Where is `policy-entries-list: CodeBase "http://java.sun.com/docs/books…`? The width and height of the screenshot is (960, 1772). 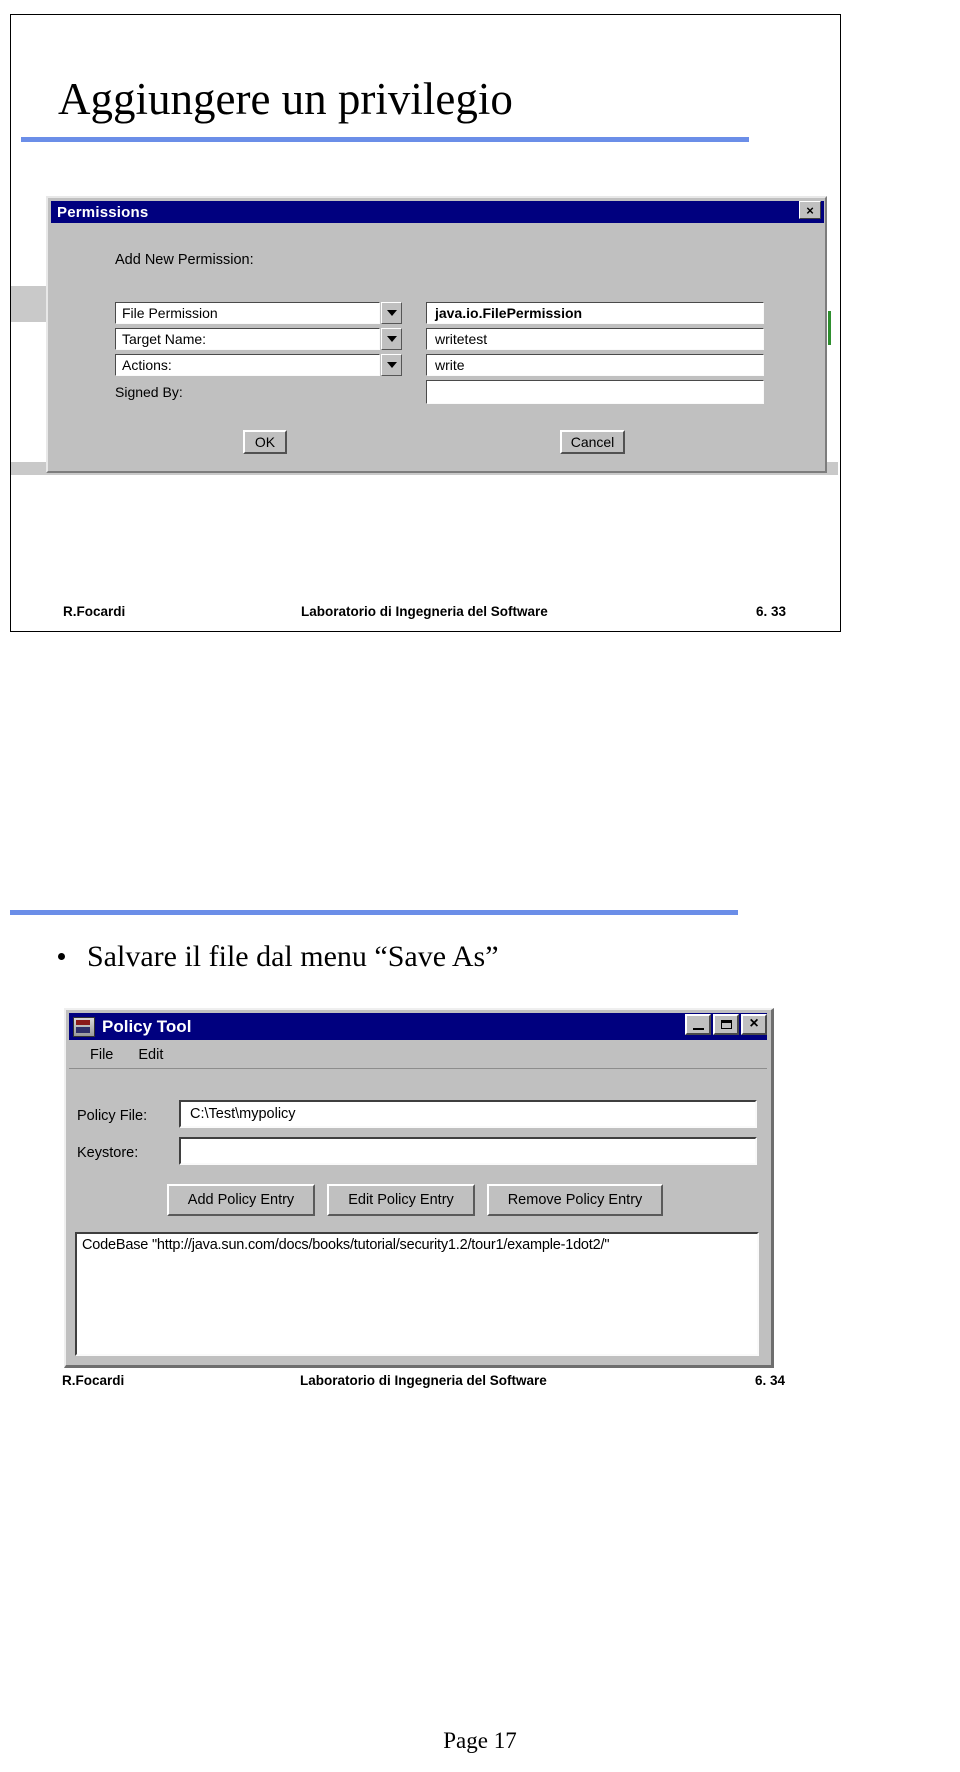
policy-entries-list: CodeBase "http://java.sun.com/docs/books… is located at coordinates (417, 1294).